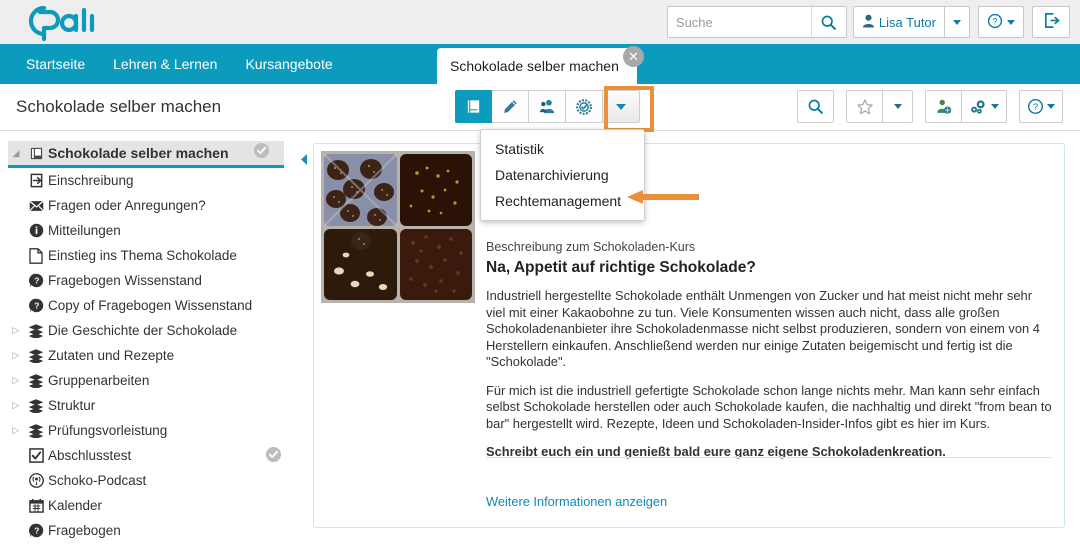  What do you see at coordinates (97, 480) in the screenshot?
I see `sidebar-item-label: Schoko-Podcast` at bounding box center [97, 480].